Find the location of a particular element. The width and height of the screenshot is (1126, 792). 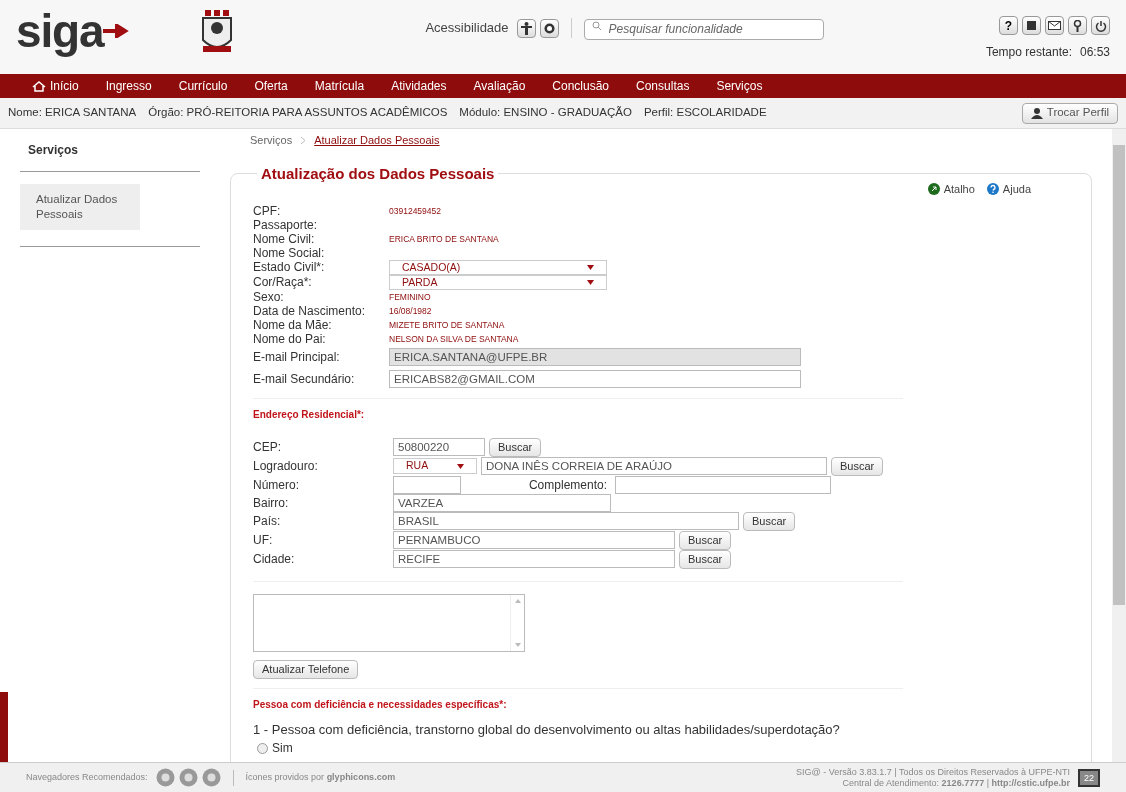

user-info: Órgão: PRÓ-REITORIA PARA ASSUNTOS ACADÊMICOS is located at coordinates (298, 113).